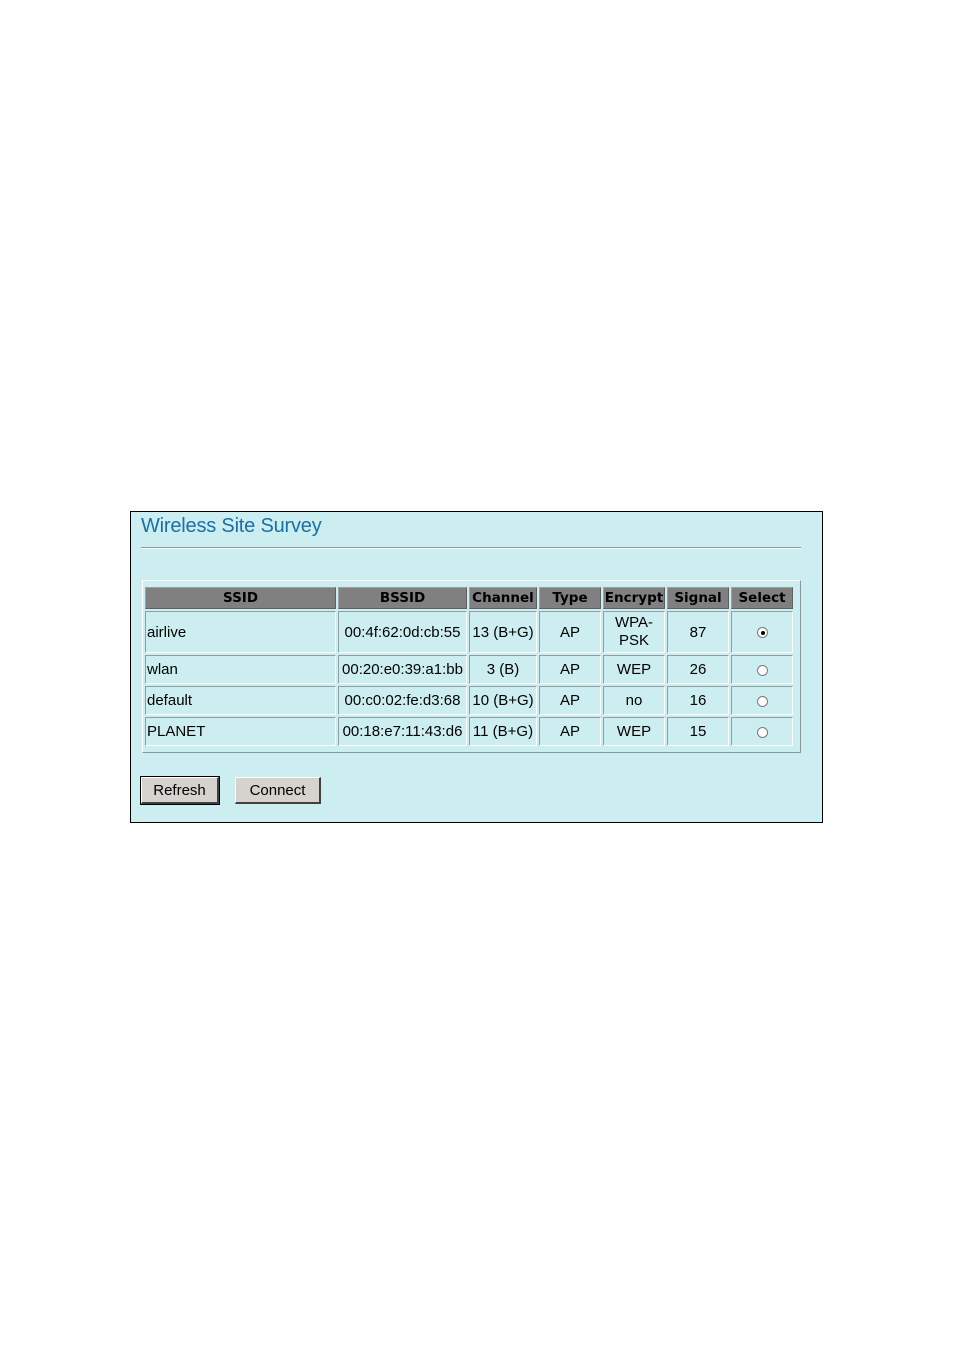 The width and height of the screenshot is (954, 1350). What do you see at coordinates (503, 632) in the screenshot?
I see `cell-channel: 13 (B+G)` at bounding box center [503, 632].